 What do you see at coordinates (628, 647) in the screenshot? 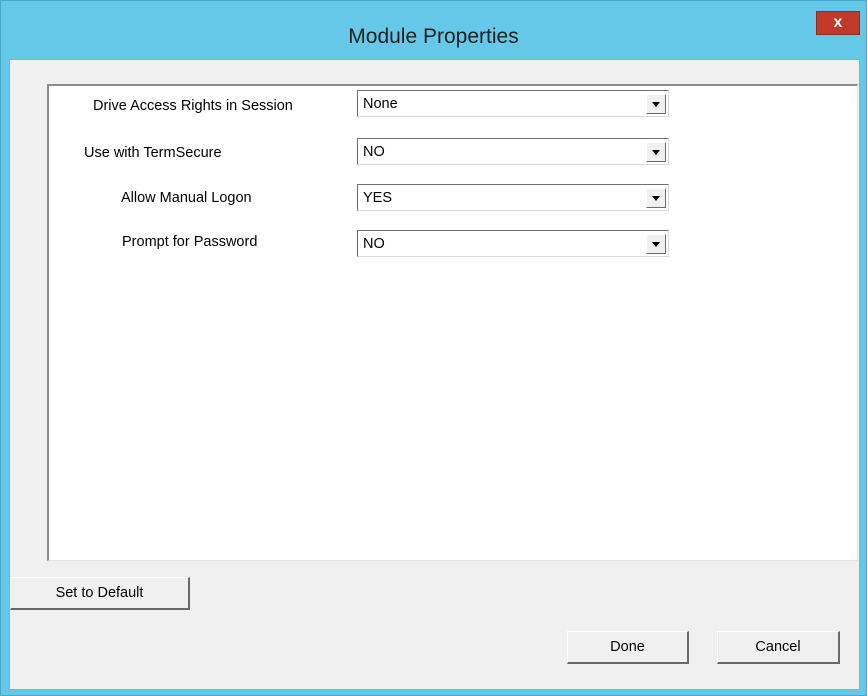
I see `done-button: Done` at bounding box center [628, 647].